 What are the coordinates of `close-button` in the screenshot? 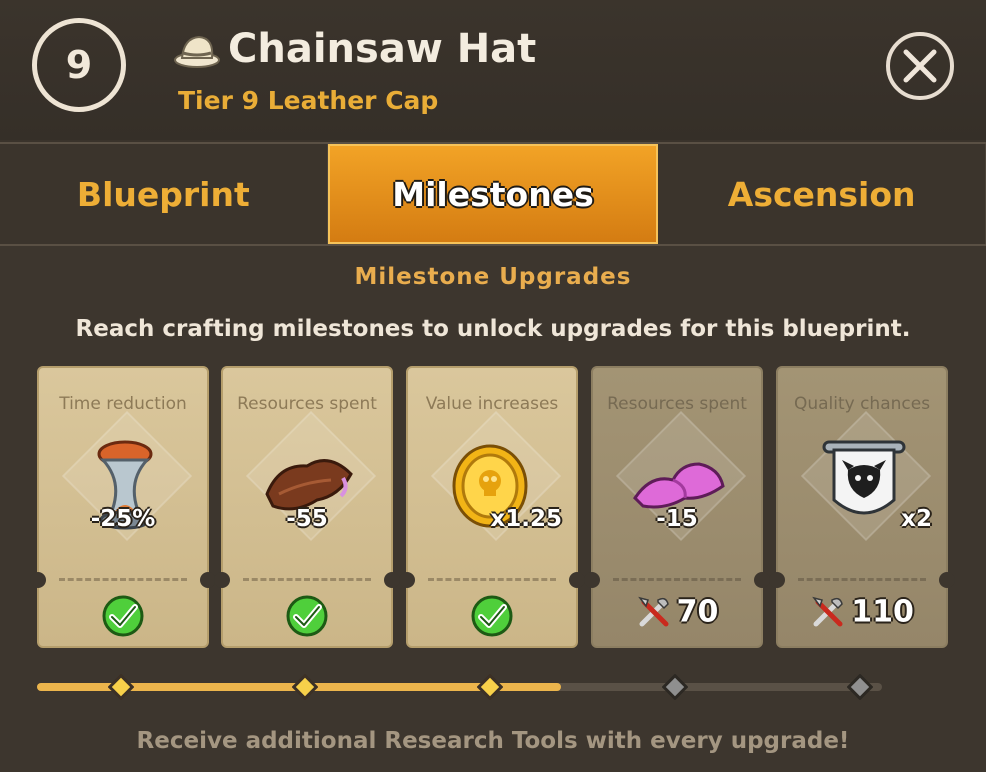 It's located at (920, 66).